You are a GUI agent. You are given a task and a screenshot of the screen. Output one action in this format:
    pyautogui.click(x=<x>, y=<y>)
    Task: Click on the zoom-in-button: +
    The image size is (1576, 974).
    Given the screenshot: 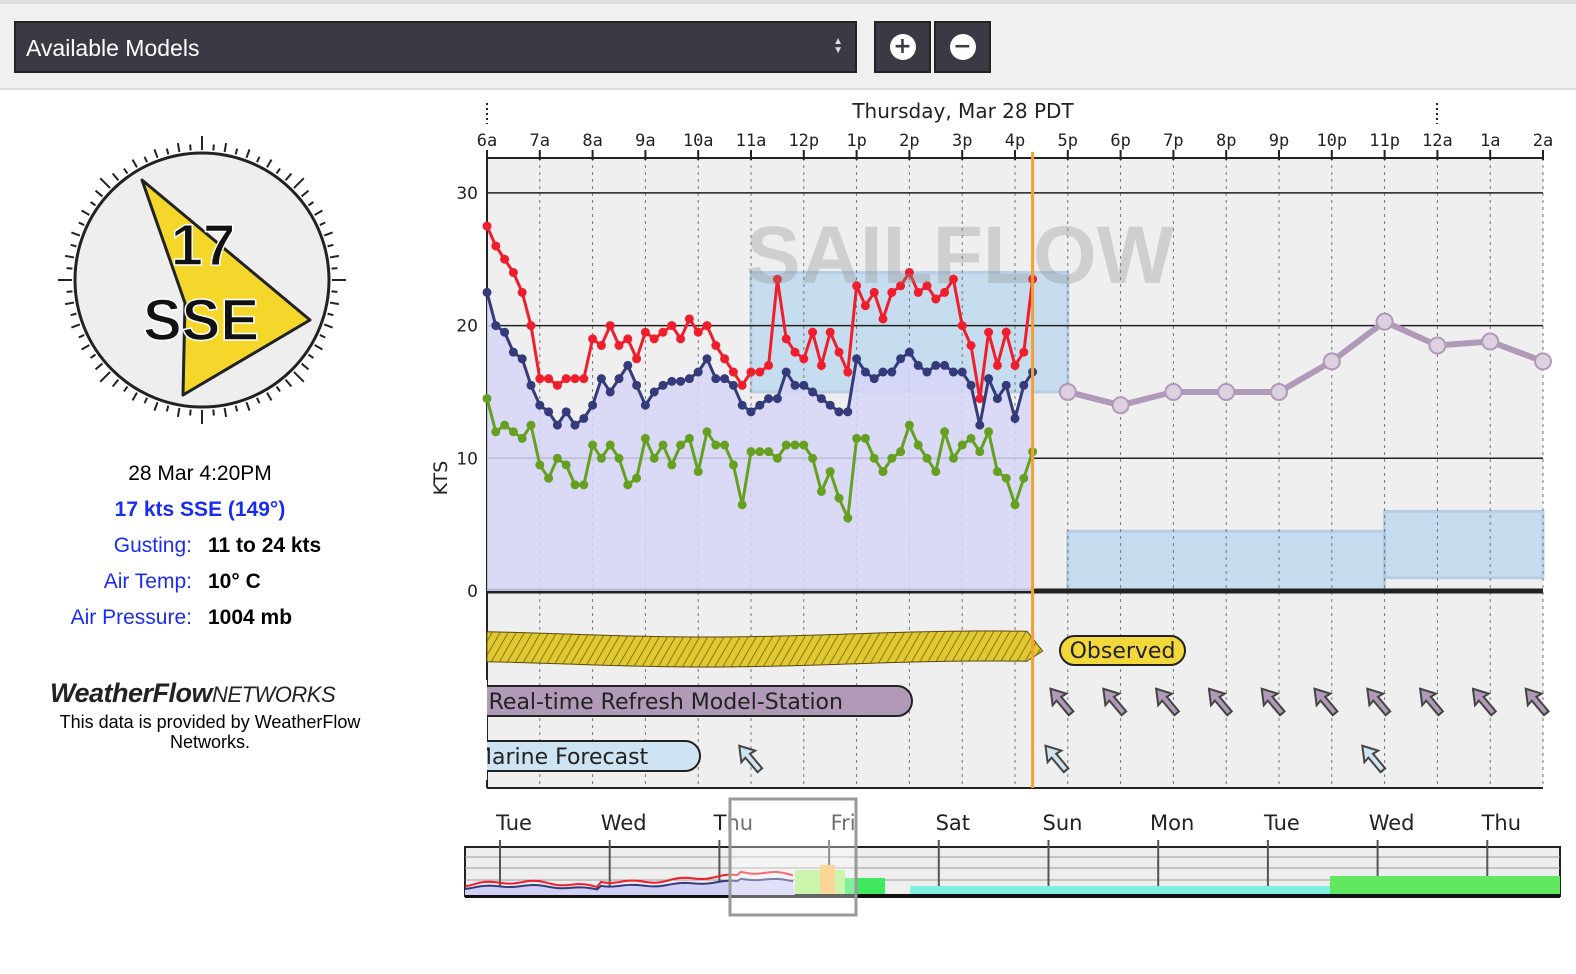 What is the action you would take?
    pyautogui.click(x=902, y=47)
    